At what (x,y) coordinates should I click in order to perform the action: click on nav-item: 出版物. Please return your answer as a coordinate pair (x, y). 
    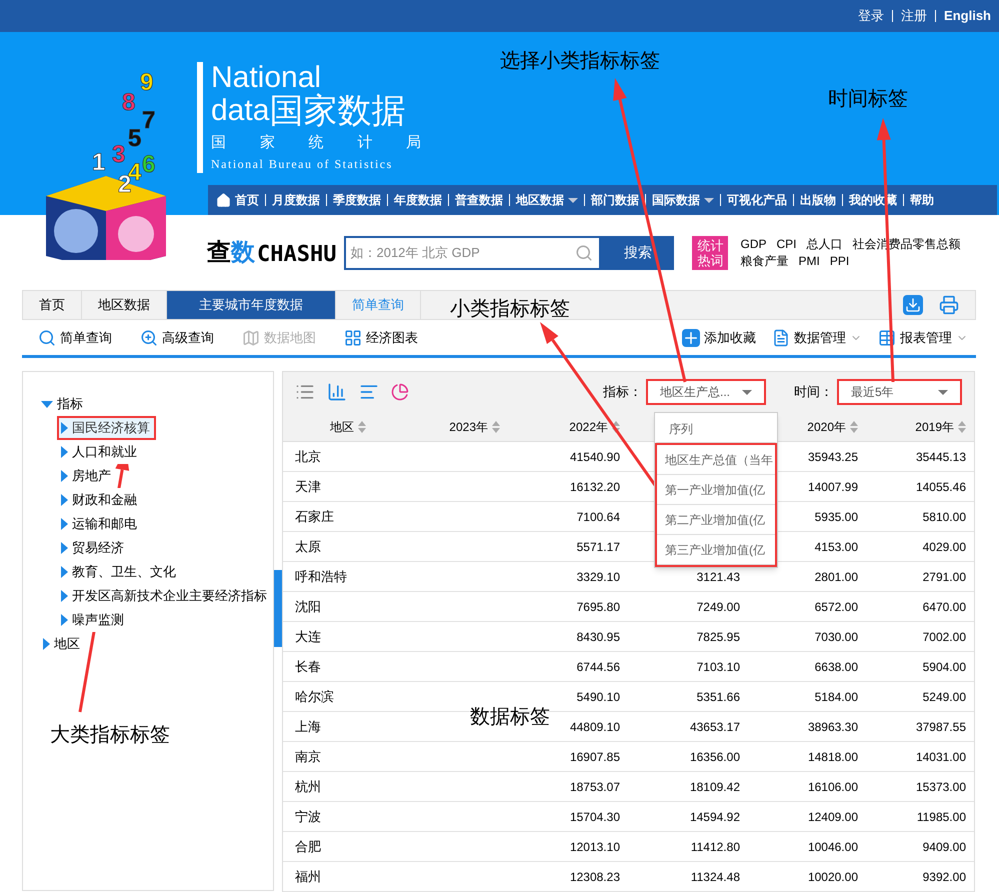
    Looking at the image, I should click on (818, 200).